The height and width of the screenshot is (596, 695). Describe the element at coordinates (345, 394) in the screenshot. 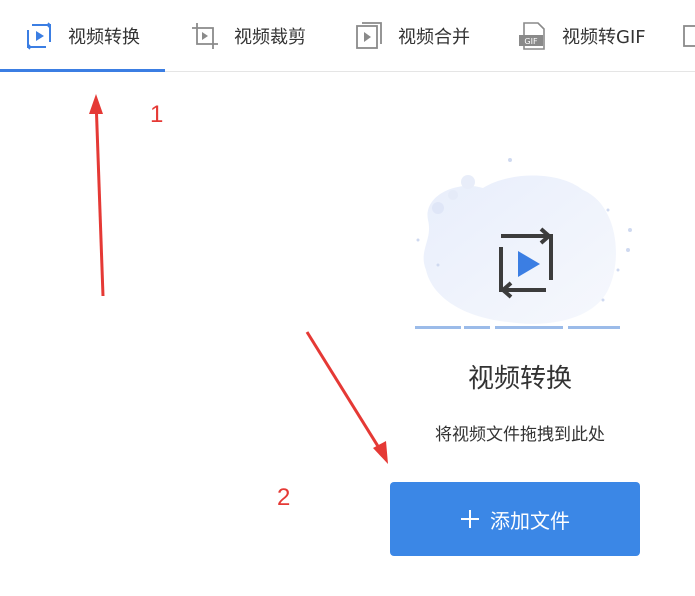

I see `arrow-to-add-button` at that location.